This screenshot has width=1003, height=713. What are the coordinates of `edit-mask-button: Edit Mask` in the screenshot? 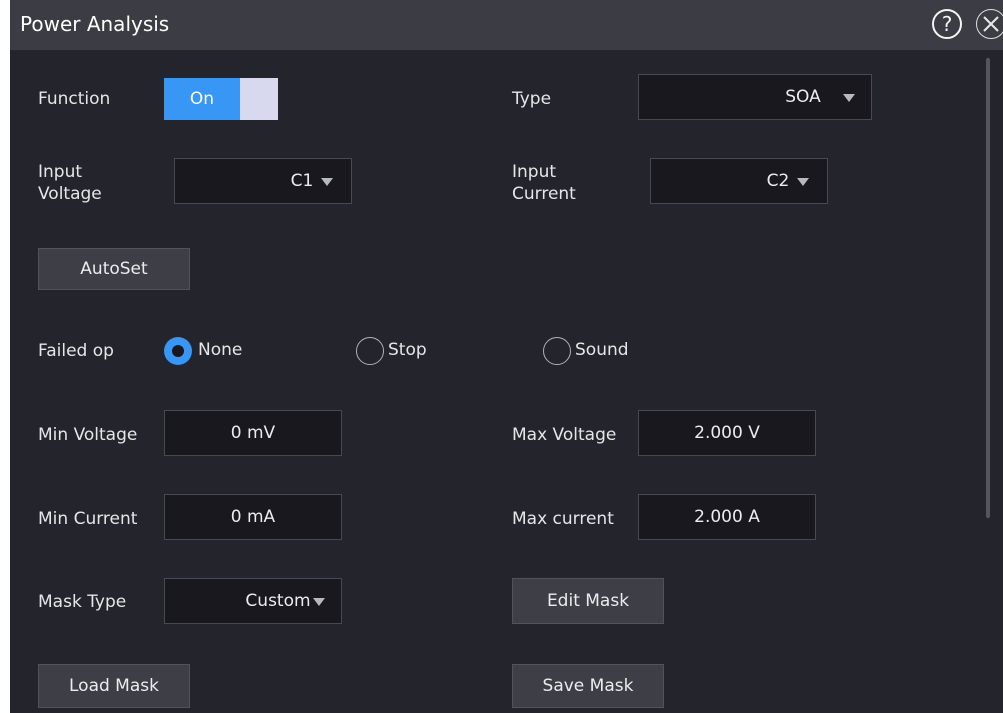 It's located at (588, 601).